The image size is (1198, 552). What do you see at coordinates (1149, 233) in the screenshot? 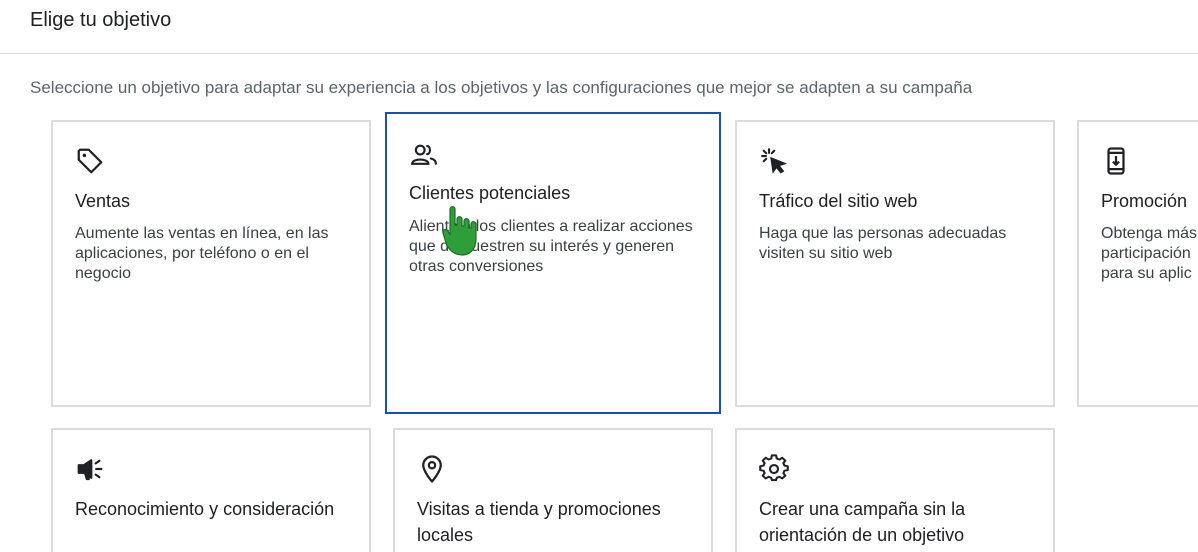
I see `card-description-line: Obtenga más` at bounding box center [1149, 233].